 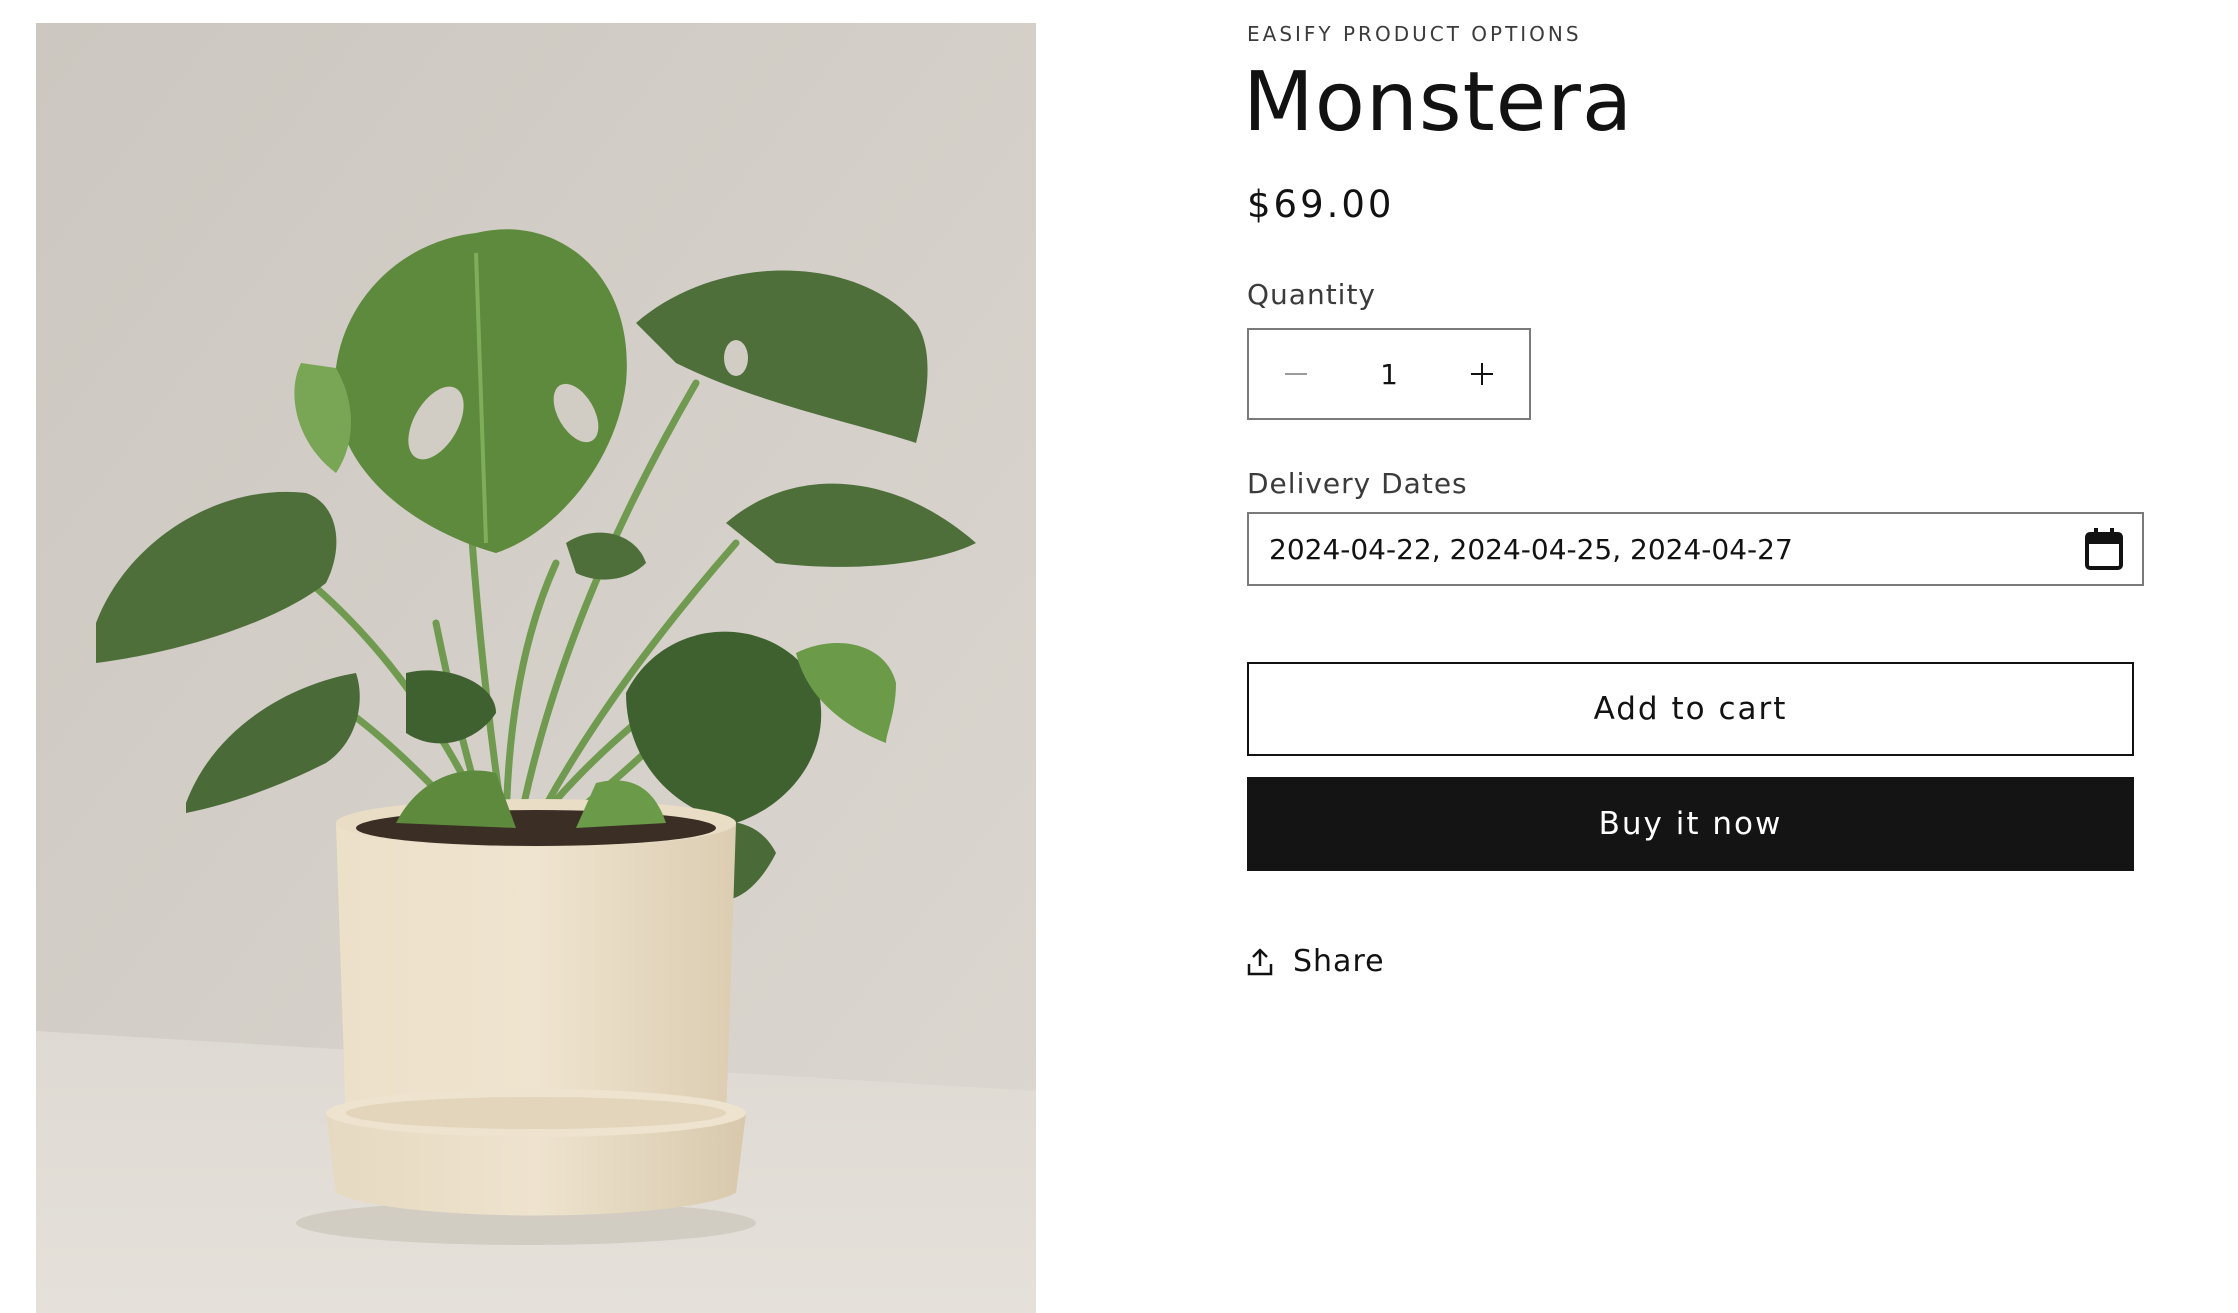 What do you see at coordinates (1339, 961) in the screenshot?
I see `share-label: Share` at bounding box center [1339, 961].